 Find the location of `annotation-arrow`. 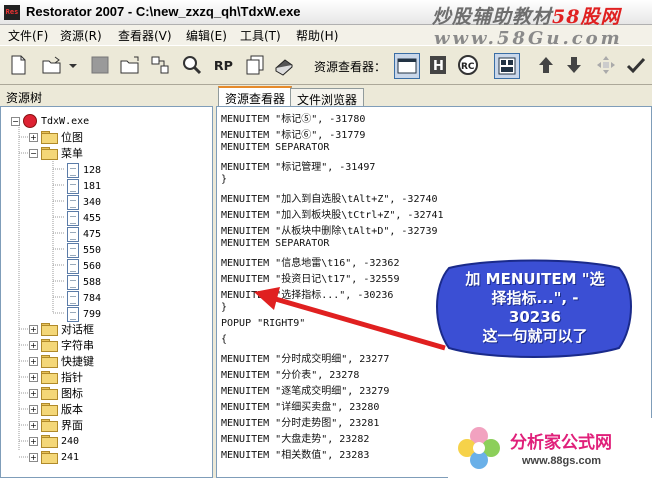

annotation-arrow is located at coordinates (350, 319).